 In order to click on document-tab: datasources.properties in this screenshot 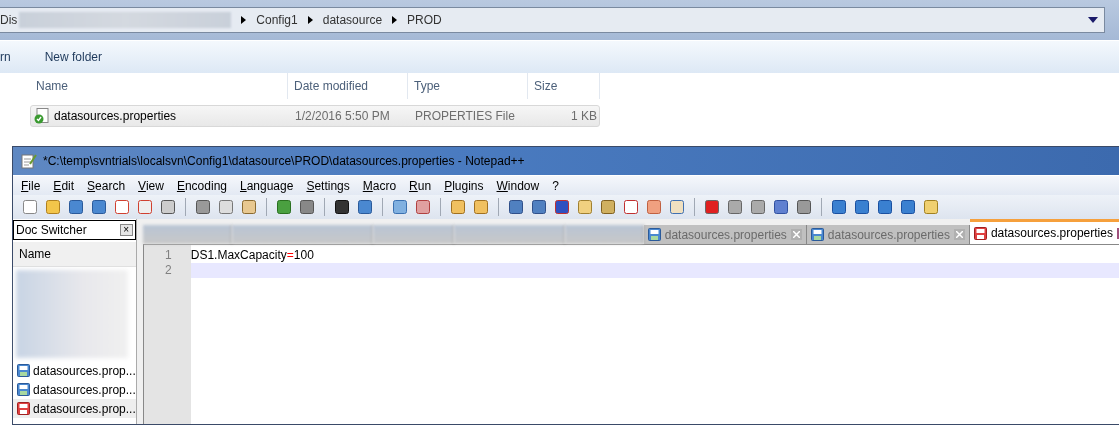, I will do `click(1044, 231)`.